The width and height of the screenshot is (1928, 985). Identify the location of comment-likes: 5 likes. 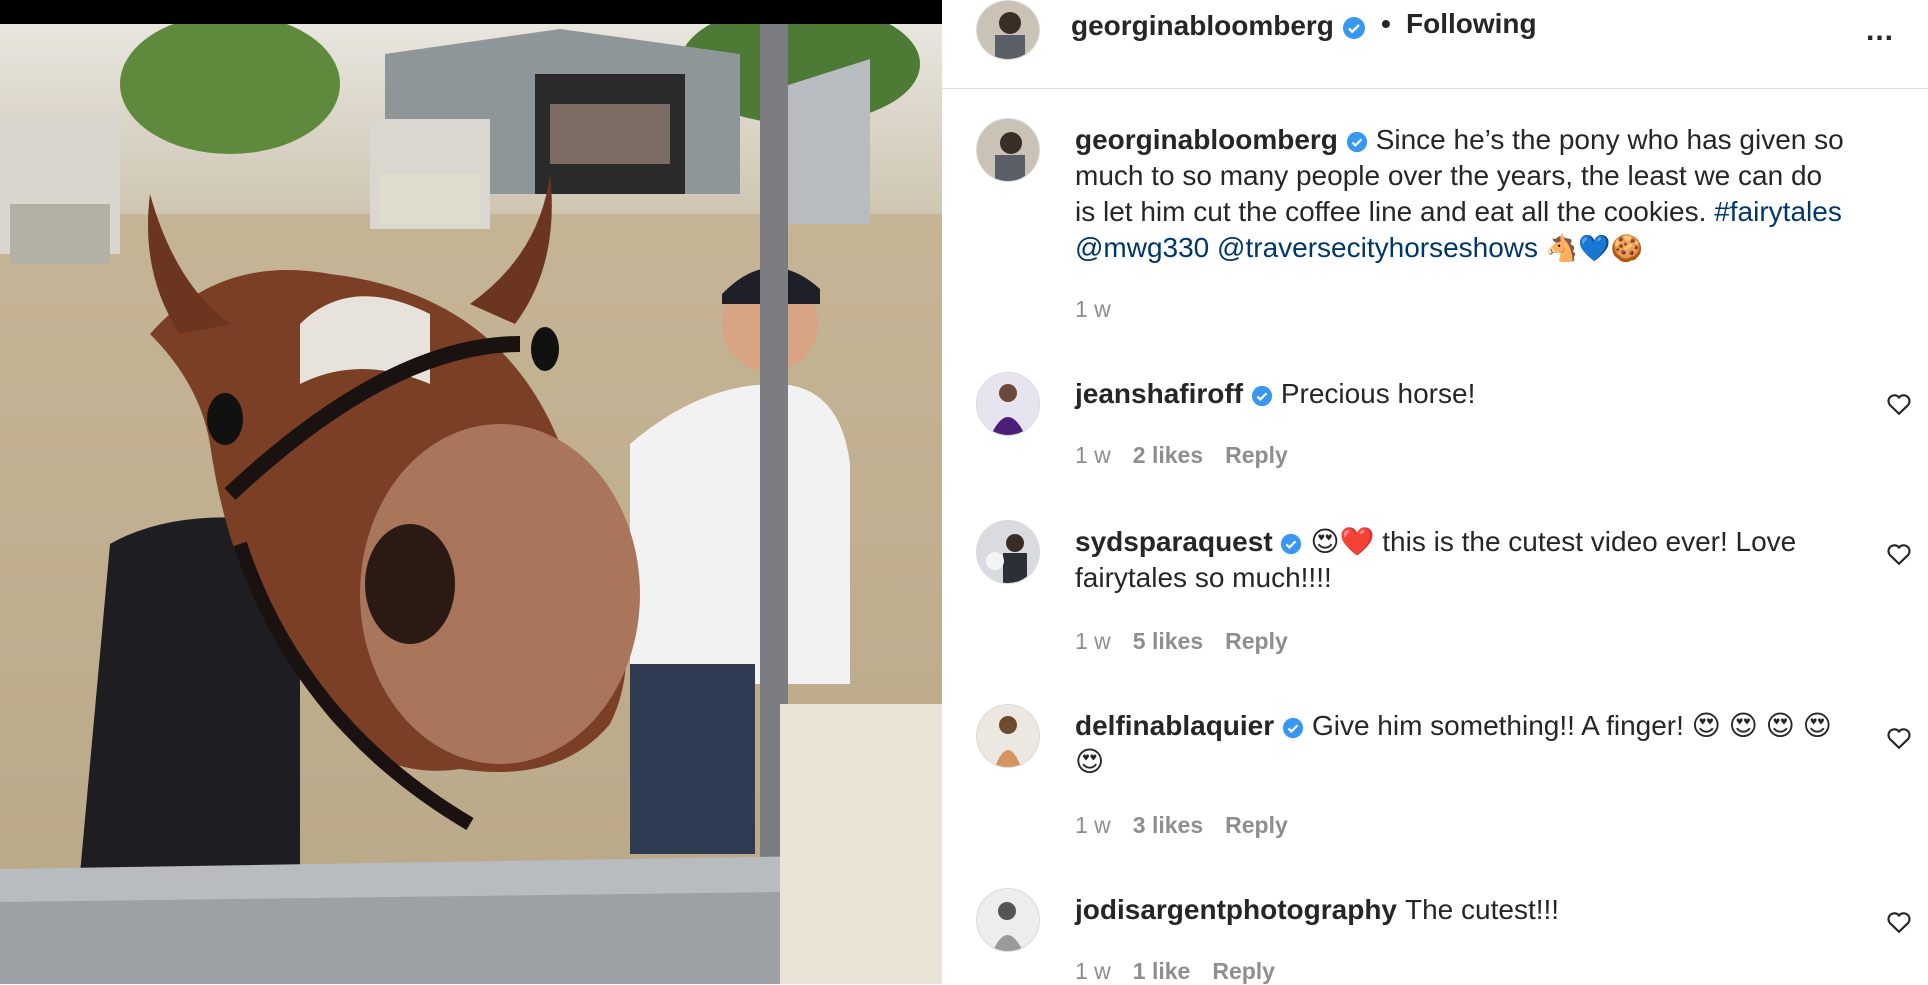
(1168, 641).